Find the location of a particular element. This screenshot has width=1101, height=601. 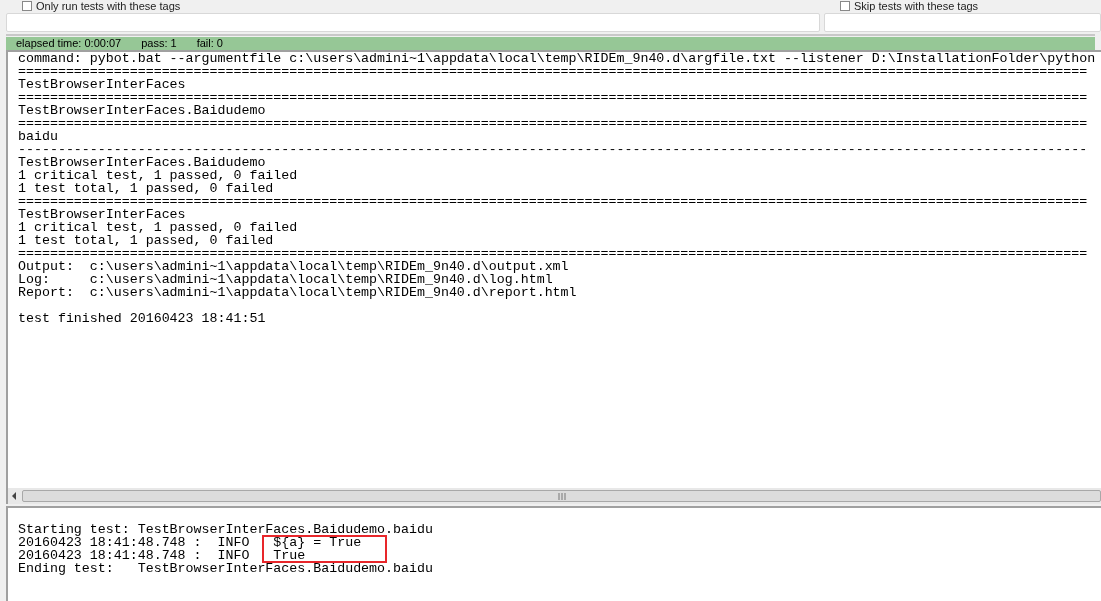

console-line: -------------------------------------------------------------------------------------------------------------------------------------- is located at coordinates (553, 149).